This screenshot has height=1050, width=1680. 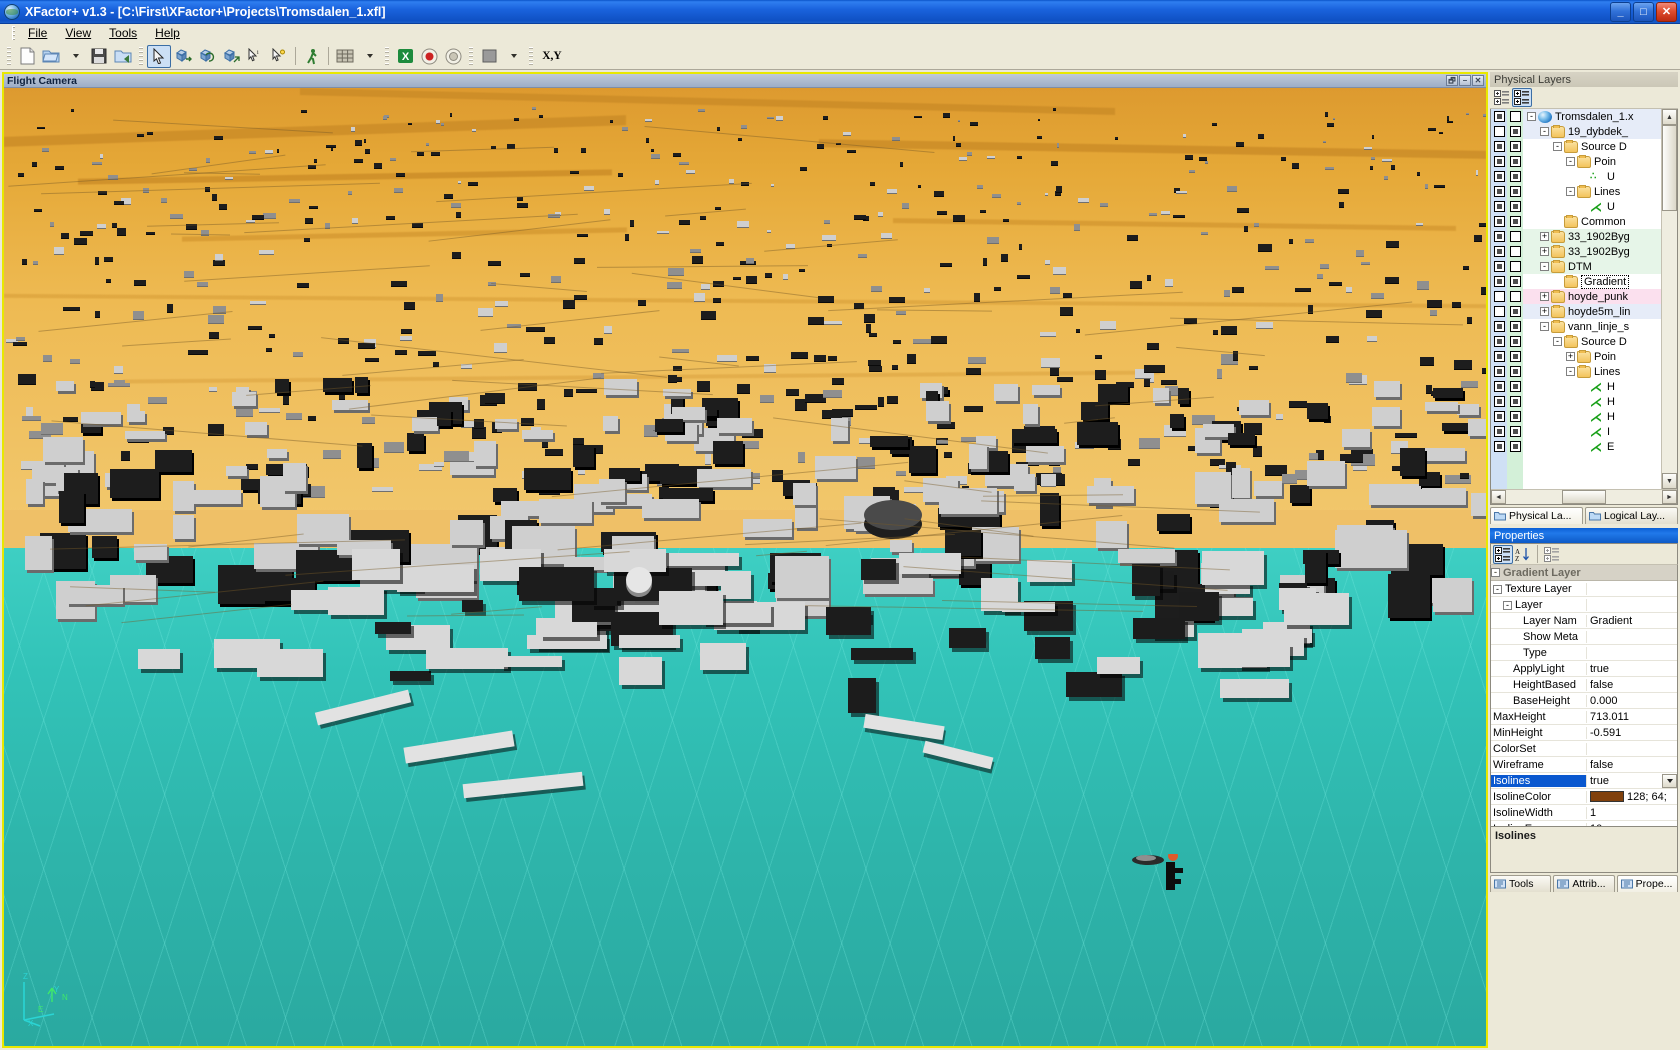 What do you see at coordinates (1669, 497) in the screenshot?
I see `tree-scroll-right-button: ►` at bounding box center [1669, 497].